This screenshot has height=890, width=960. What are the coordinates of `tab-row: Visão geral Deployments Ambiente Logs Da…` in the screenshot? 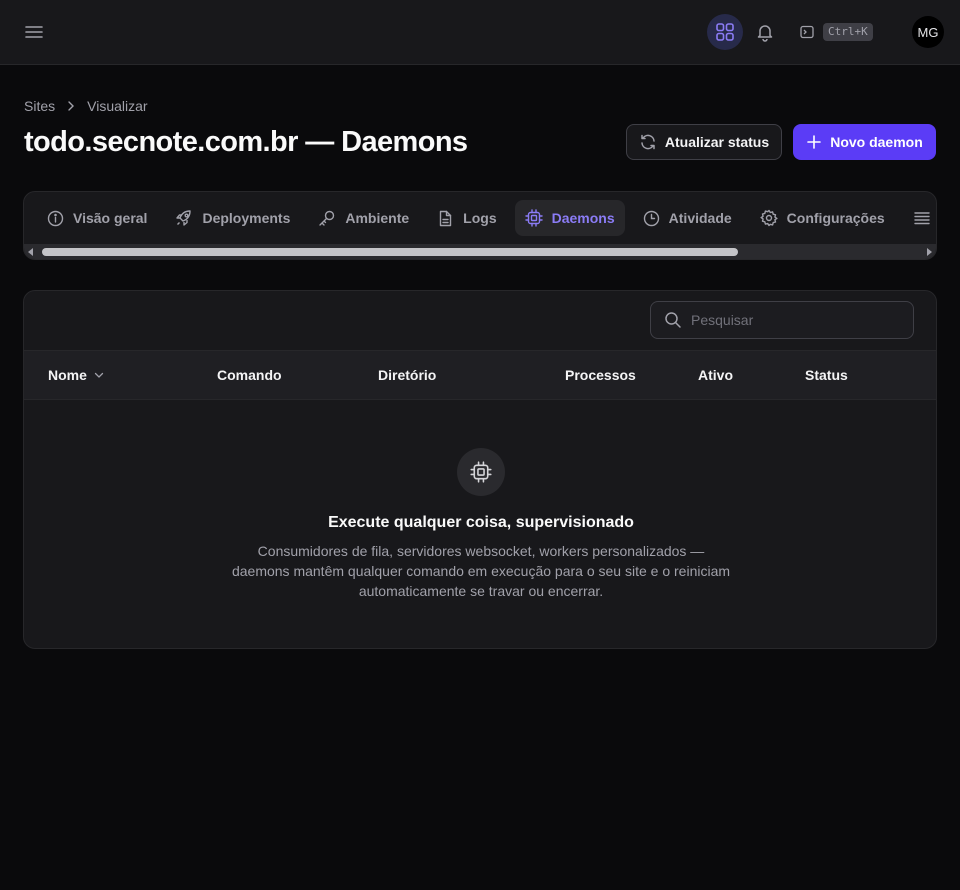 It's located at (480, 218).